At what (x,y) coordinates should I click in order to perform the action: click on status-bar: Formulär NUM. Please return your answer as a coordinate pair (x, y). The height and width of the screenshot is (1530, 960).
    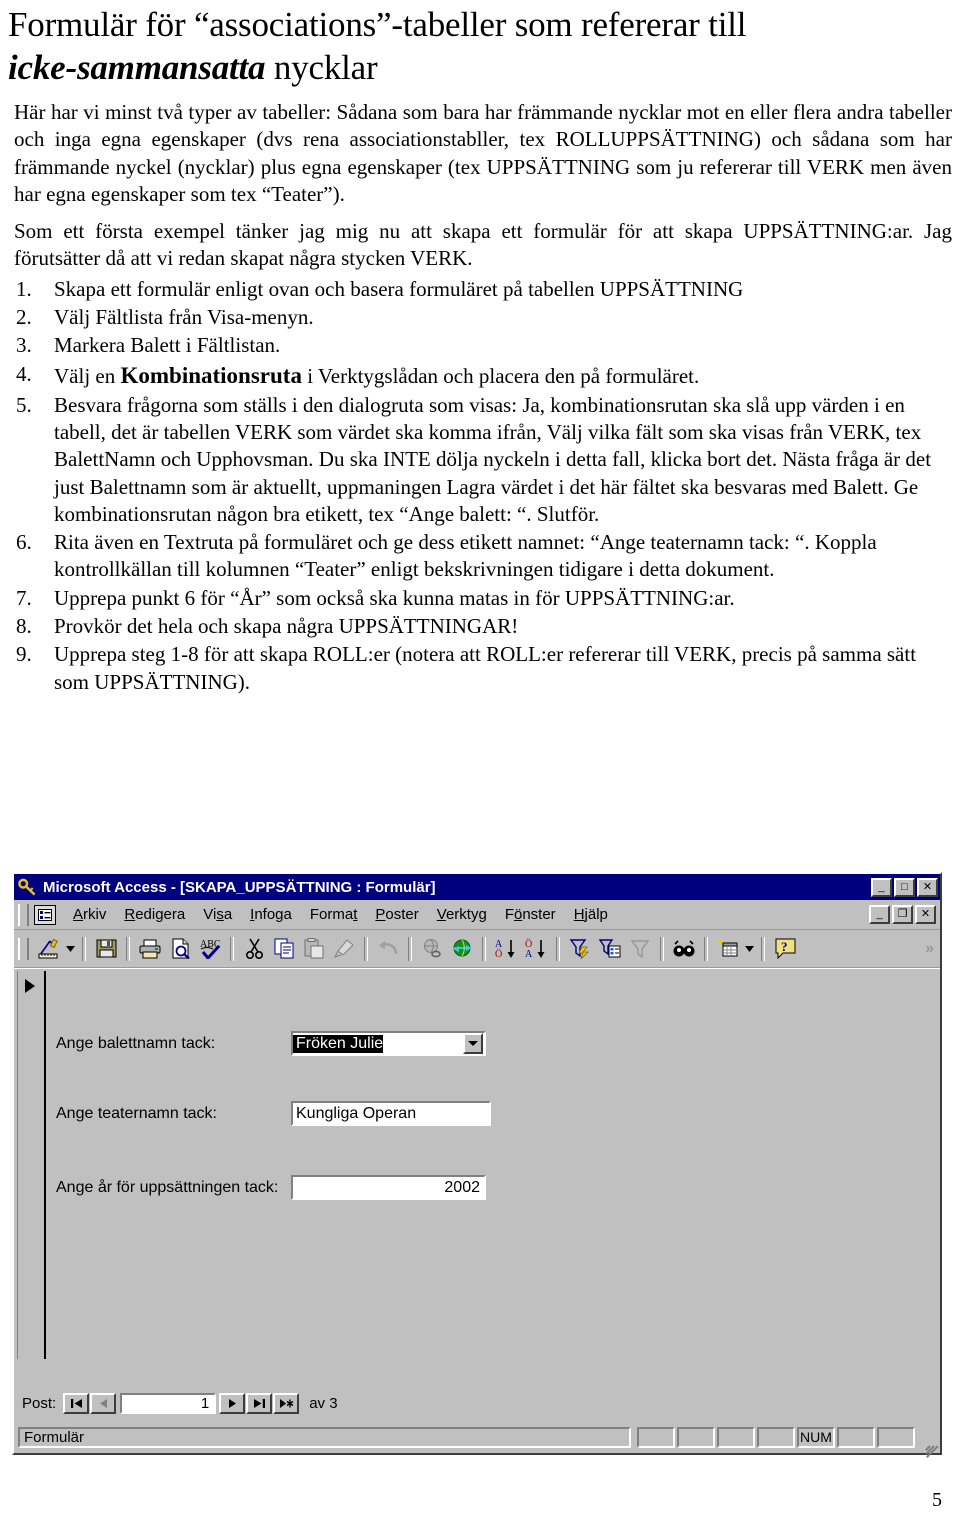
    Looking at the image, I should click on (478, 1440).